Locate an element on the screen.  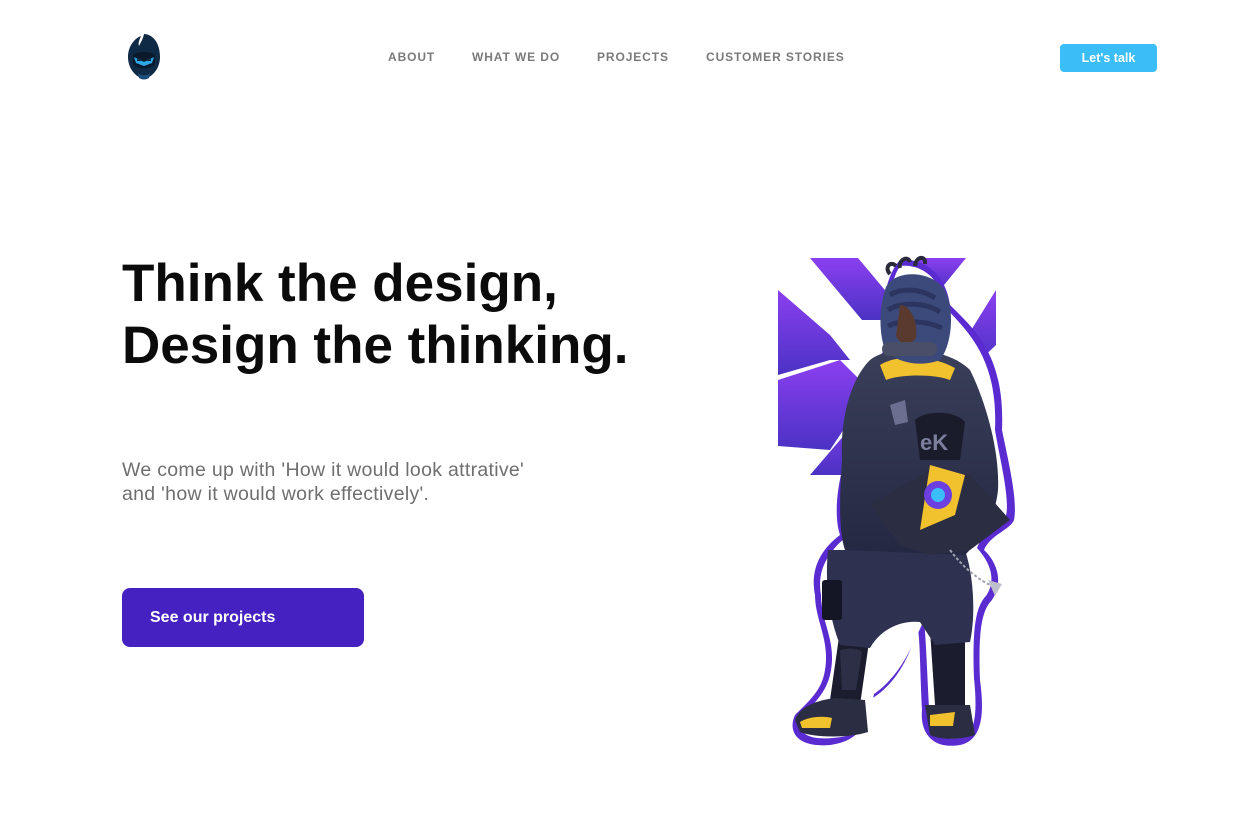
nav-projects: PROJECTS is located at coordinates (633, 57).